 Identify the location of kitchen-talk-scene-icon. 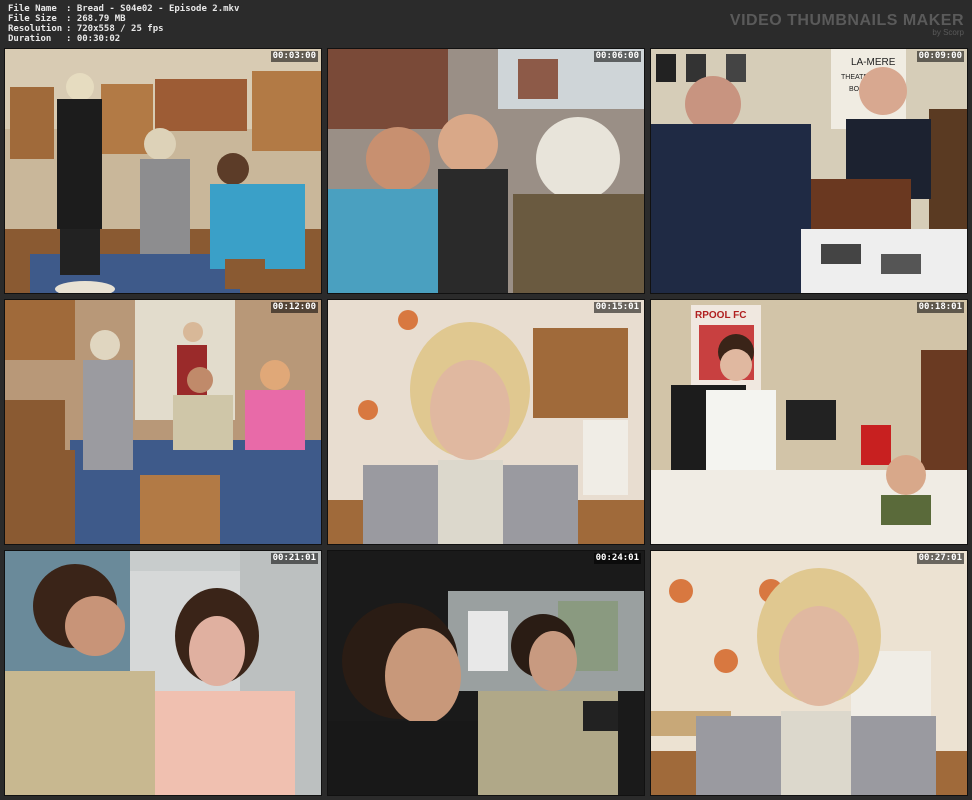
(163, 673).